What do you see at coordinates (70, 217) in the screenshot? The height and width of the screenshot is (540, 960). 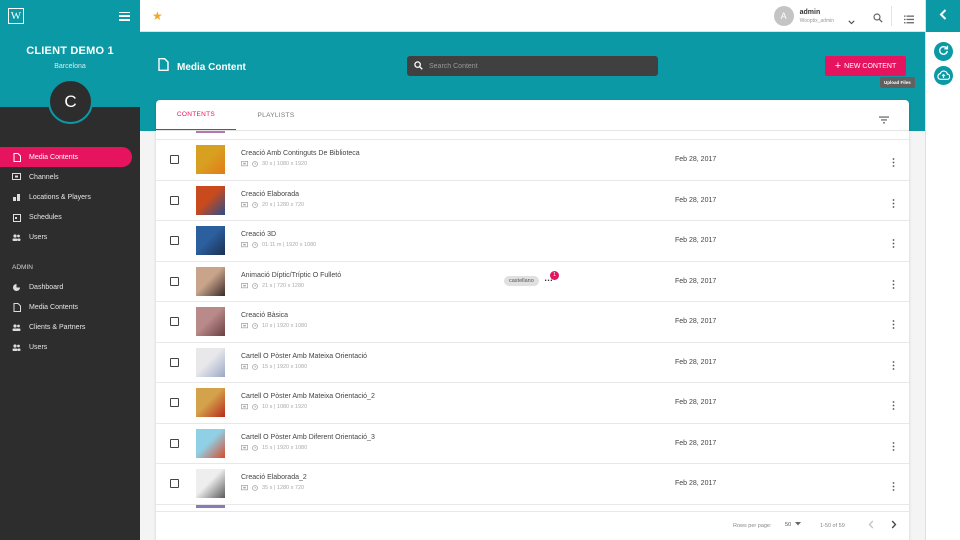 I see `sidebar-item-schedules: Schedules` at bounding box center [70, 217].